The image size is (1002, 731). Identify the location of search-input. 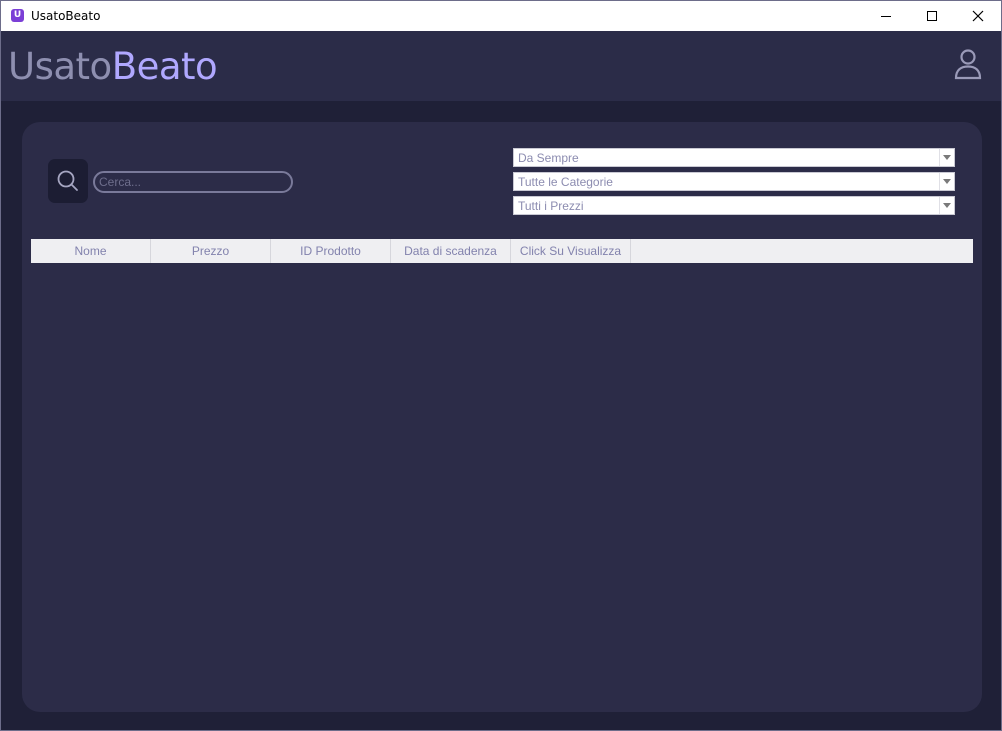
(193, 182).